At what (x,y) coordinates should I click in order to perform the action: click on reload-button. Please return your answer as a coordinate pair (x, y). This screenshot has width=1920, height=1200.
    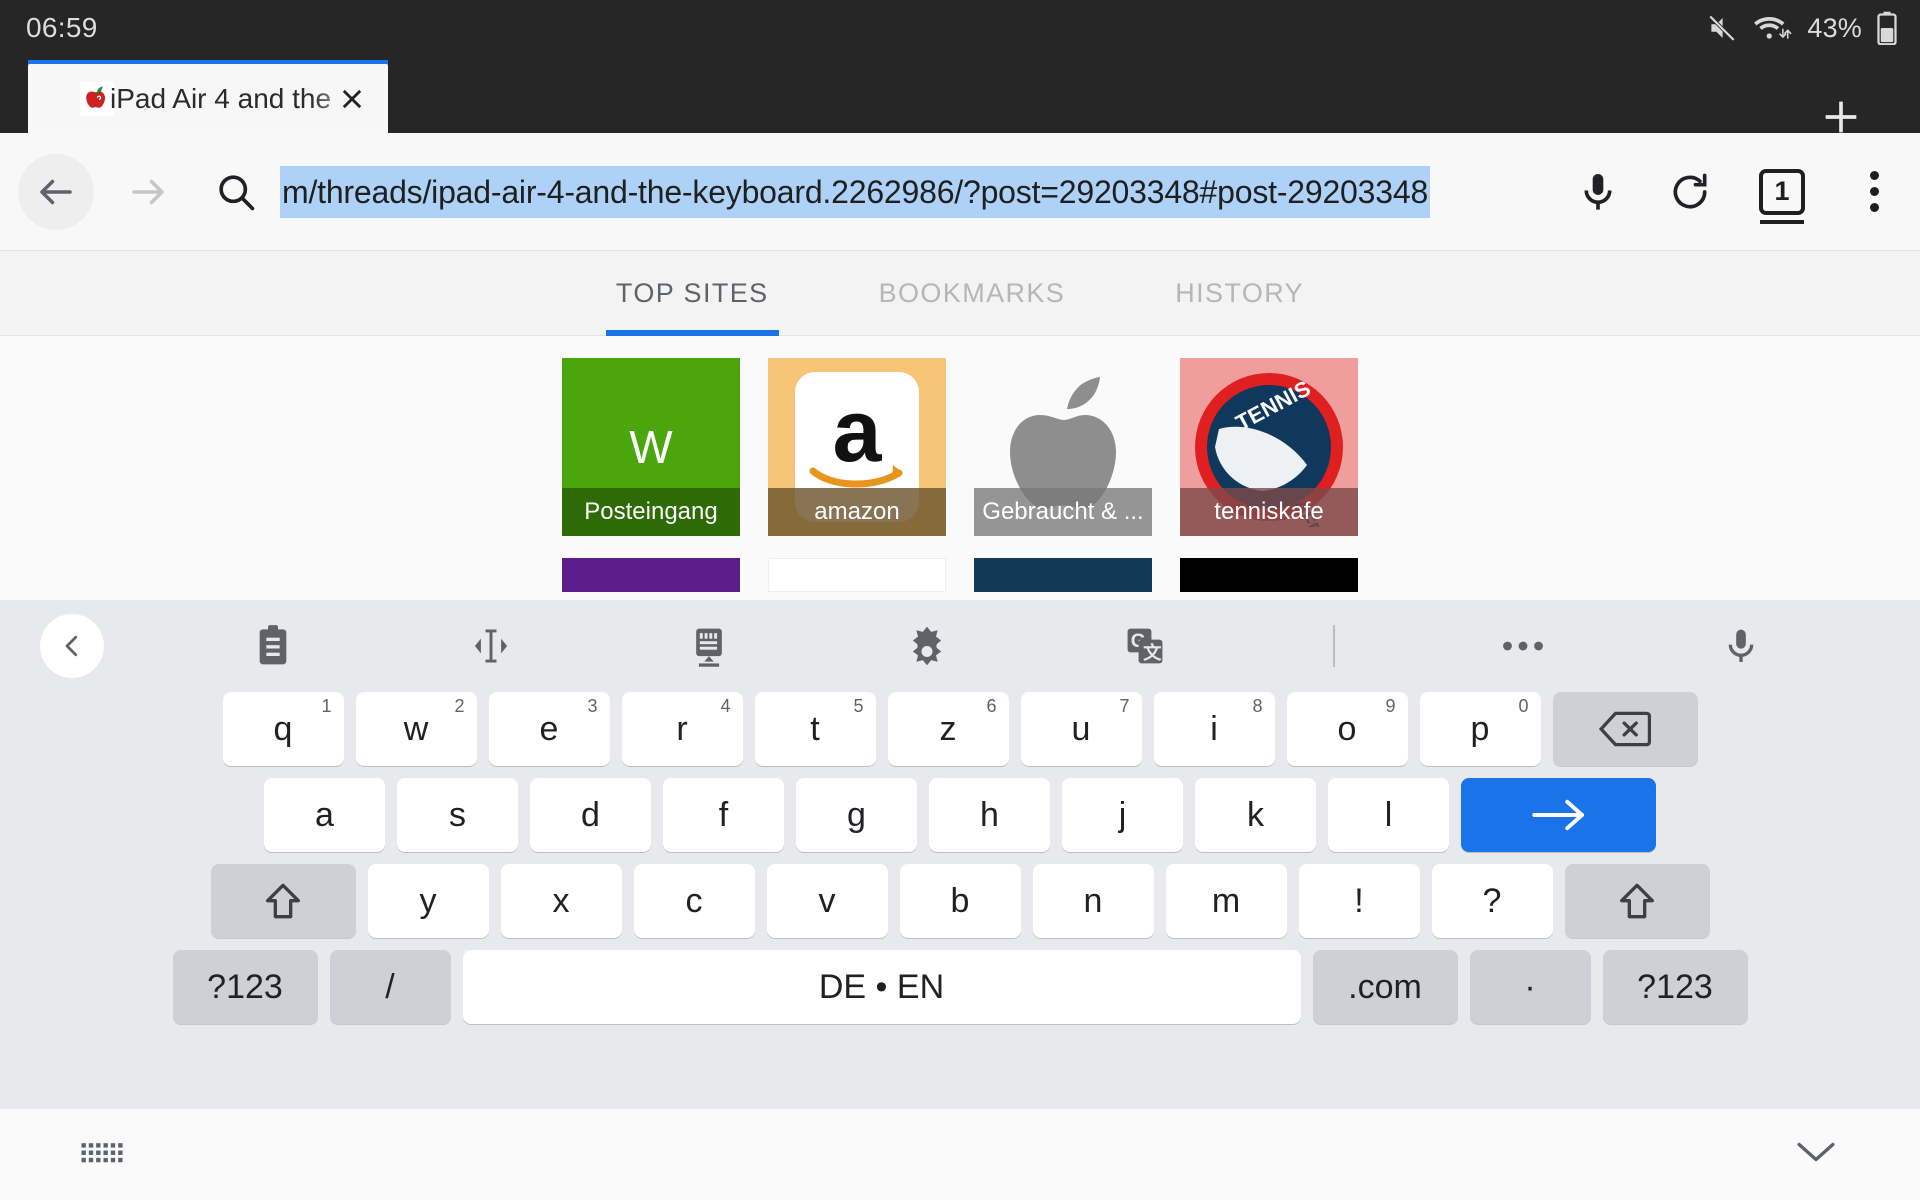
    Looking at the image, I should click on (1690, 192).